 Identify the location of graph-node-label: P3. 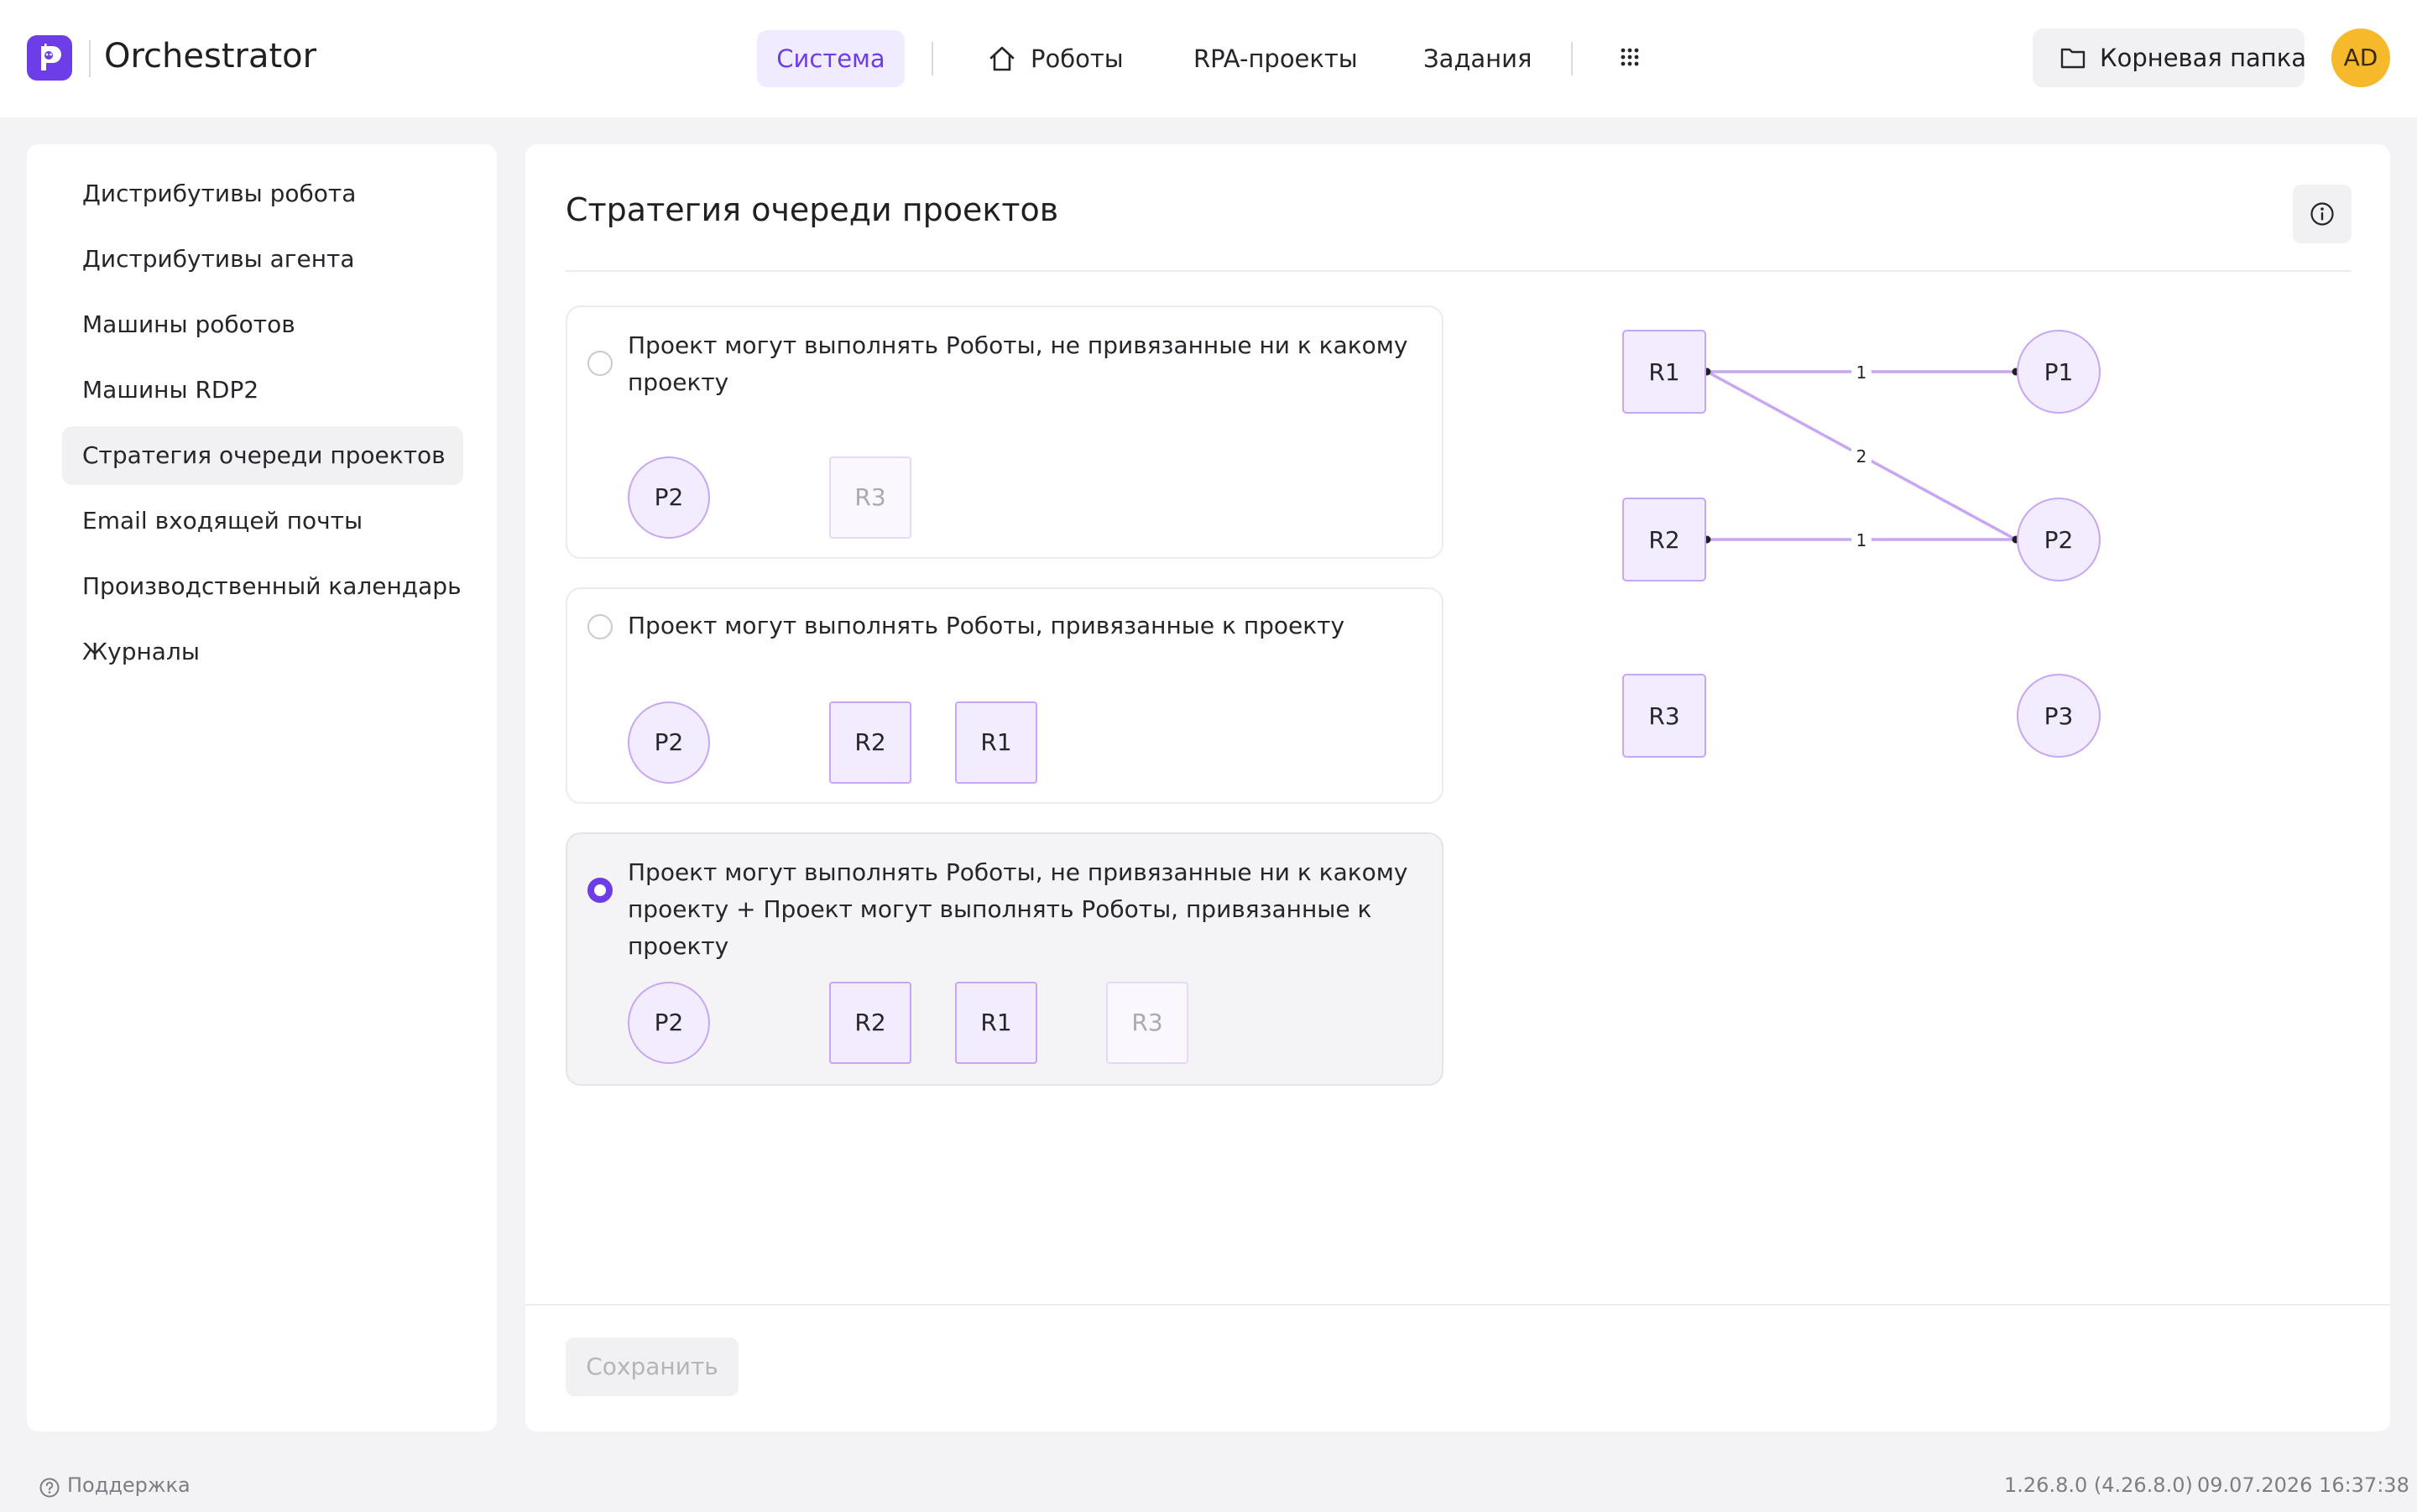
(2059, 716).